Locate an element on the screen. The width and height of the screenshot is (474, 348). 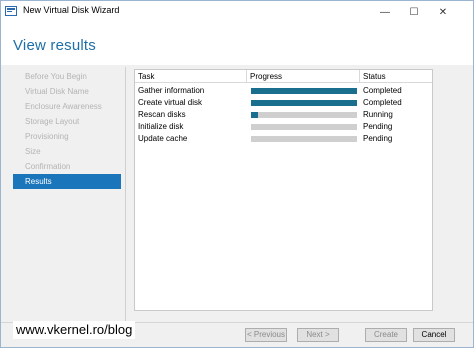
task-status: Running is located at coordinates (378, 114).